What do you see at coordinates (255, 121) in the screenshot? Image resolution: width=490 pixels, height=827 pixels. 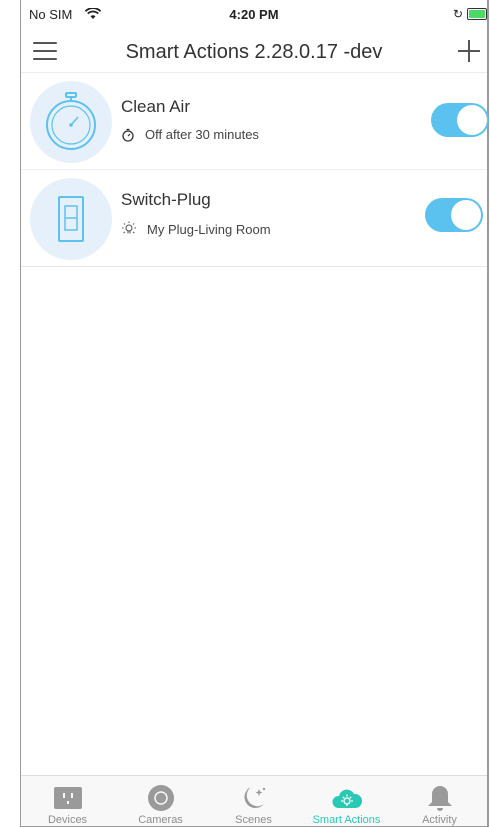 I see `action-row-clean-air: Clean Air Off after 30 minutes` at bounding box center [255, 121].